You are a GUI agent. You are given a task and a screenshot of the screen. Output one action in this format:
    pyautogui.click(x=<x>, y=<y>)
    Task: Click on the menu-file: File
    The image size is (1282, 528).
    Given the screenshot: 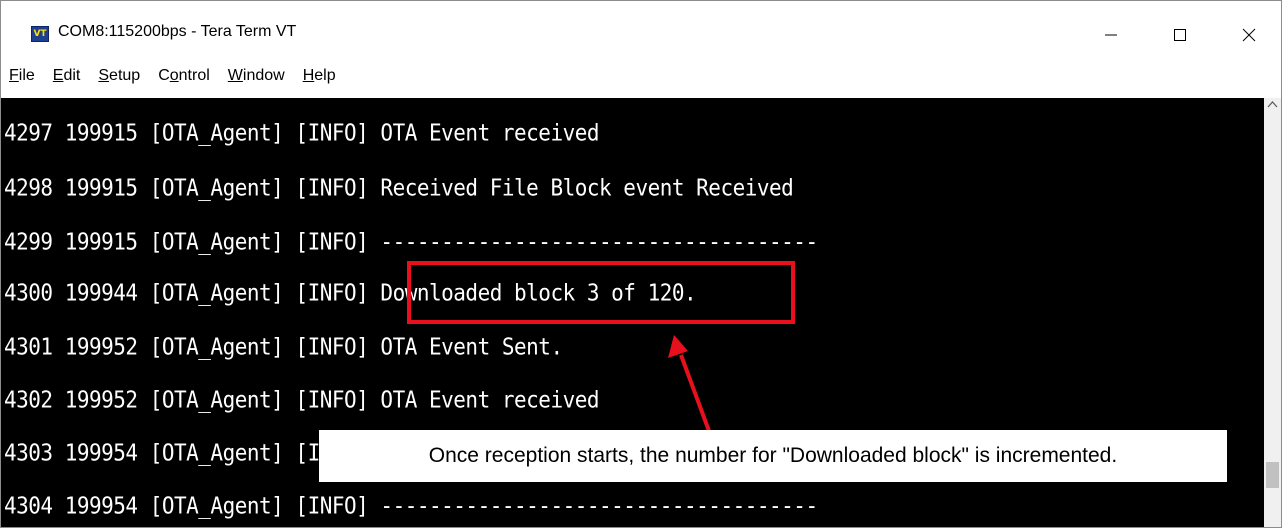 What is the action you would take?
    pyautogui.click(x=22, y=76)
    